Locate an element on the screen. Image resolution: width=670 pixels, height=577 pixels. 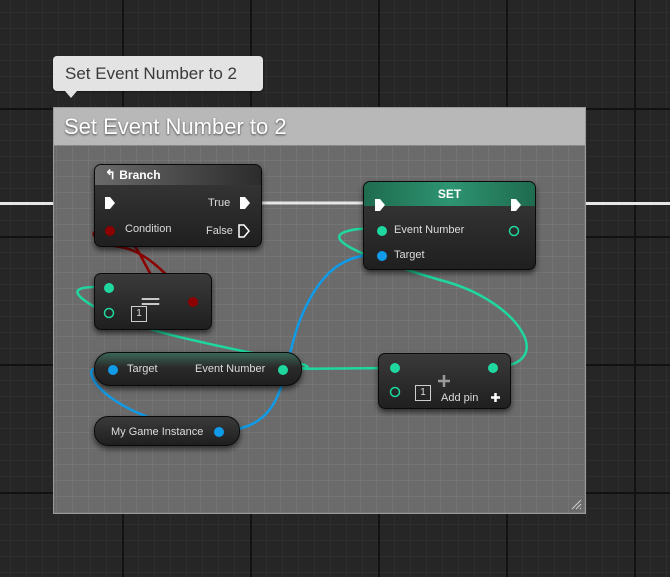
set-node: SET Event Number Target is located at coordinates (449, 225).